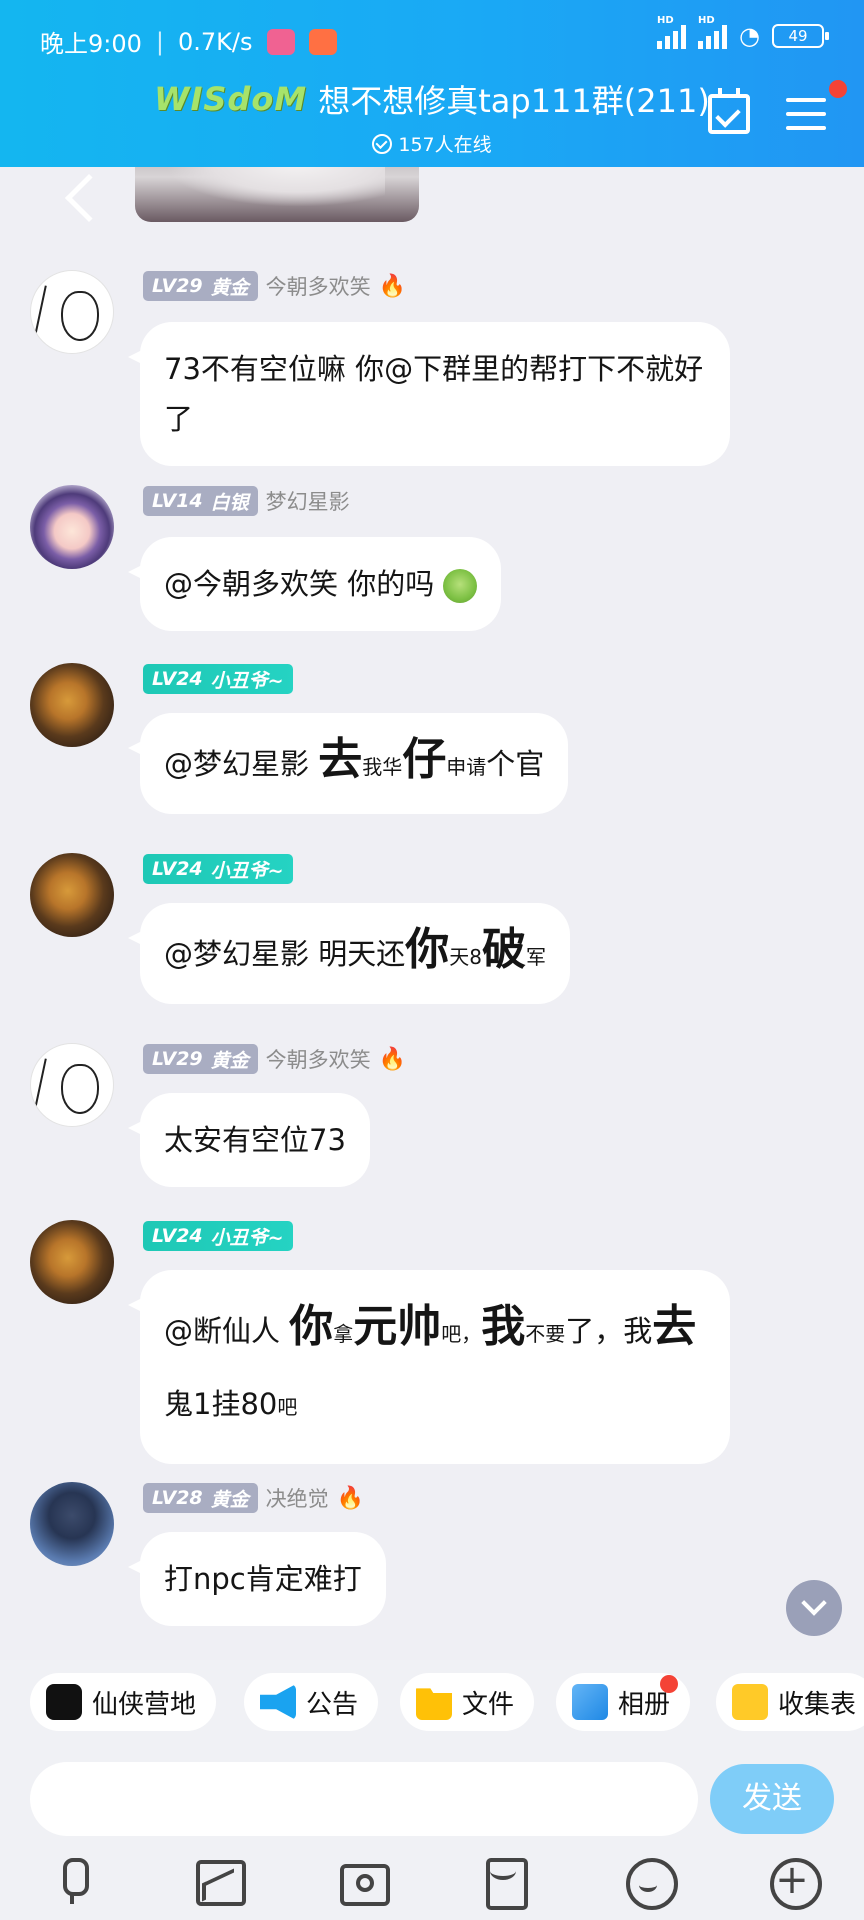 The width and height of the screenshot is (864, 1920). I want to click on online-count: 157人在线, so click(445, 145).